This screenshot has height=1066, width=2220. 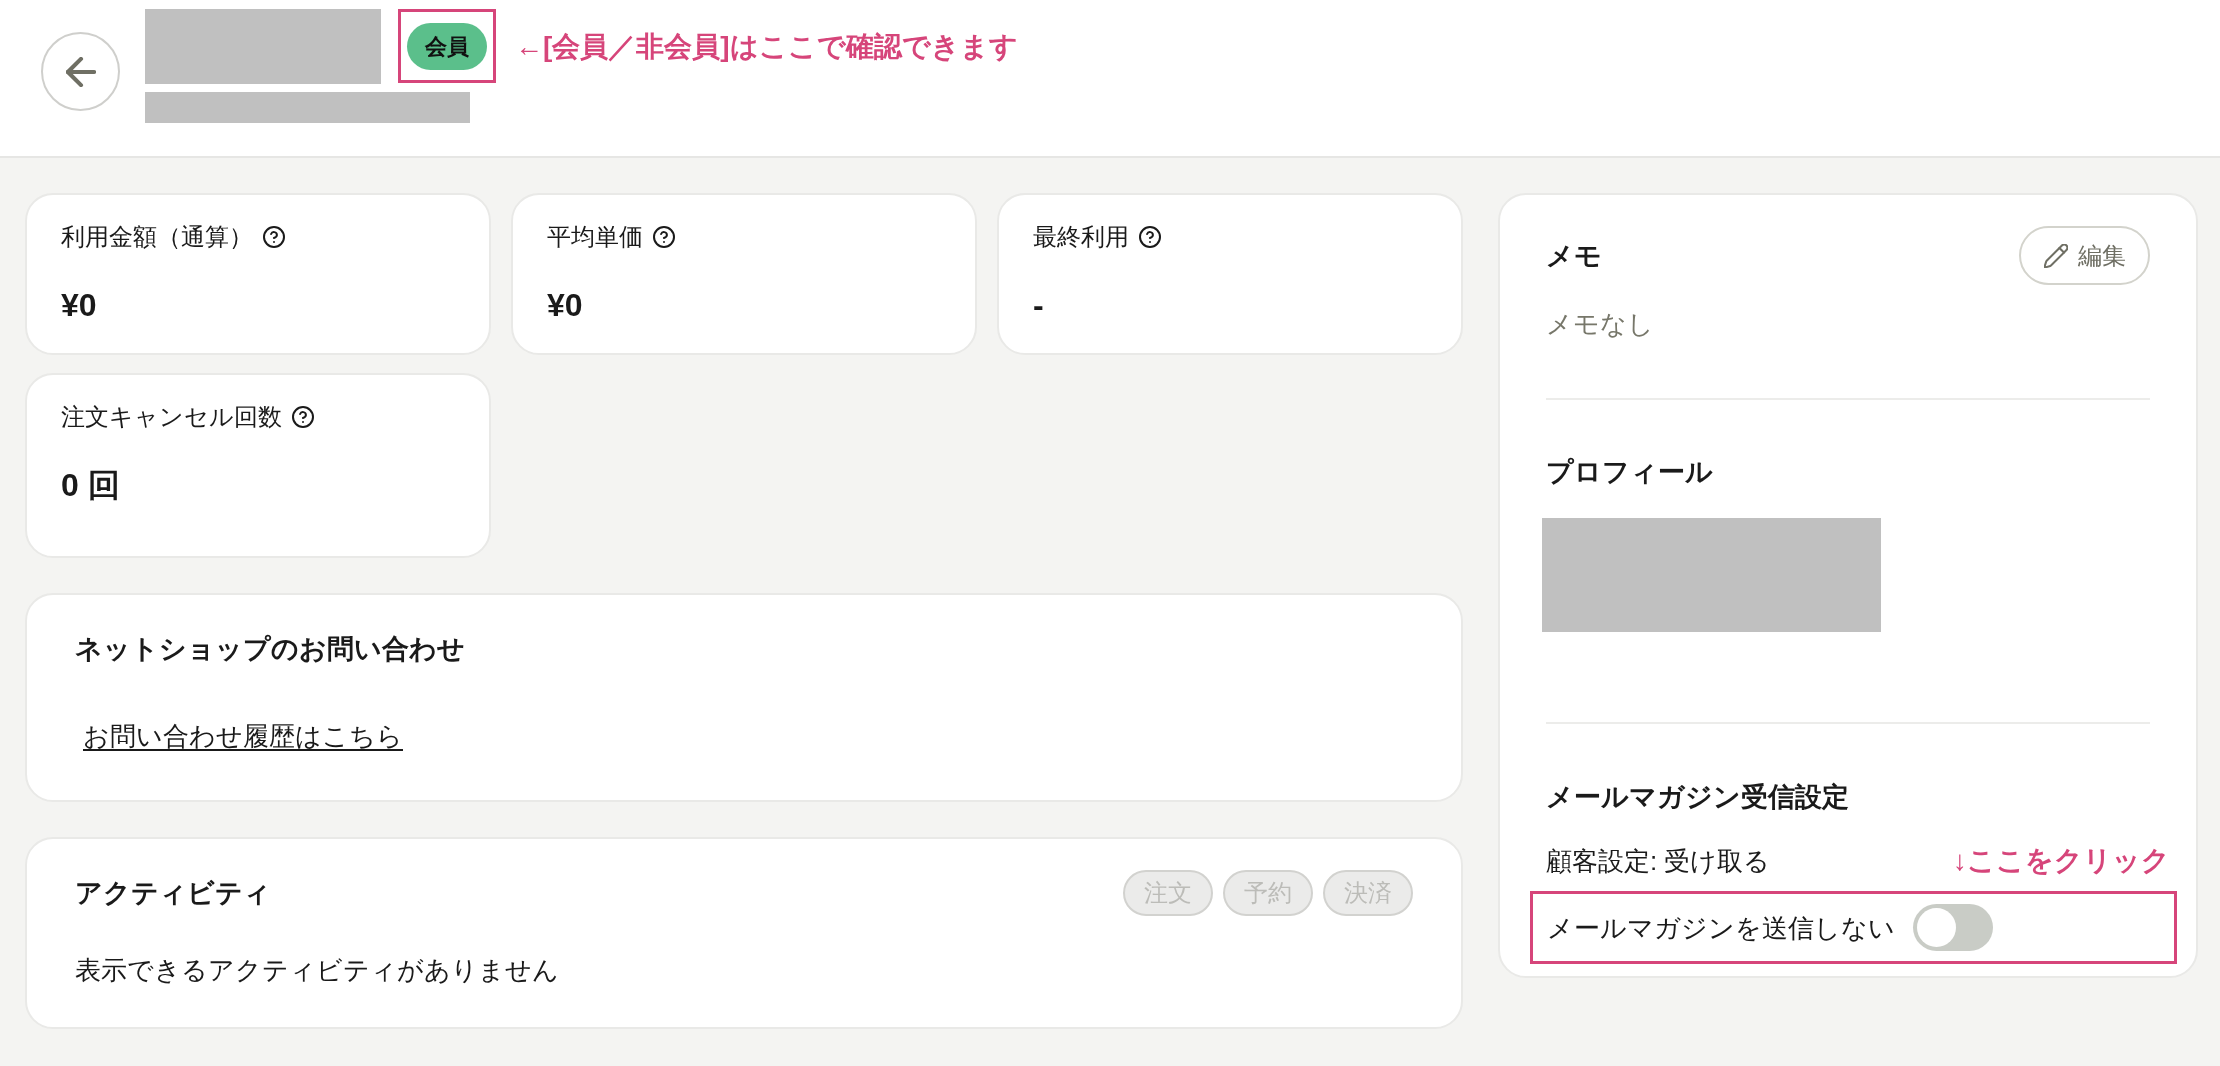 I want to click on card-title: ネットショップのお問い合わせ, so click(x=270, y=649).